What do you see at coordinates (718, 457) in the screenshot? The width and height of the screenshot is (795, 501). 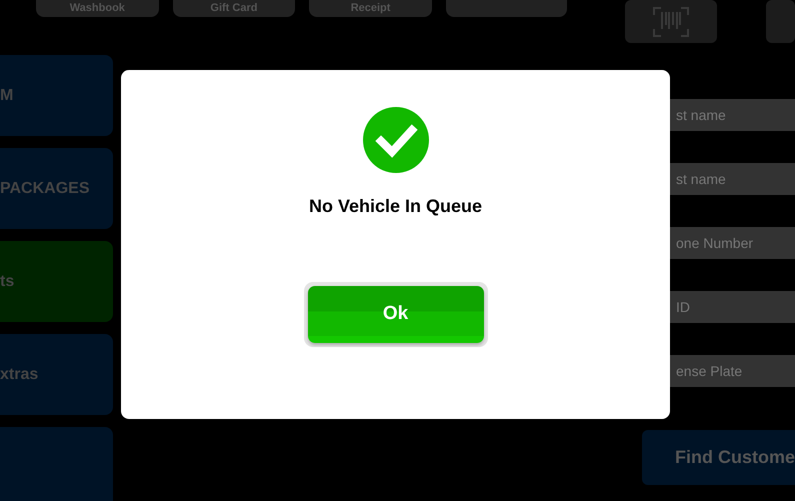 I see `find-customer-button: Find Custome` at bounding box center [718, 457].